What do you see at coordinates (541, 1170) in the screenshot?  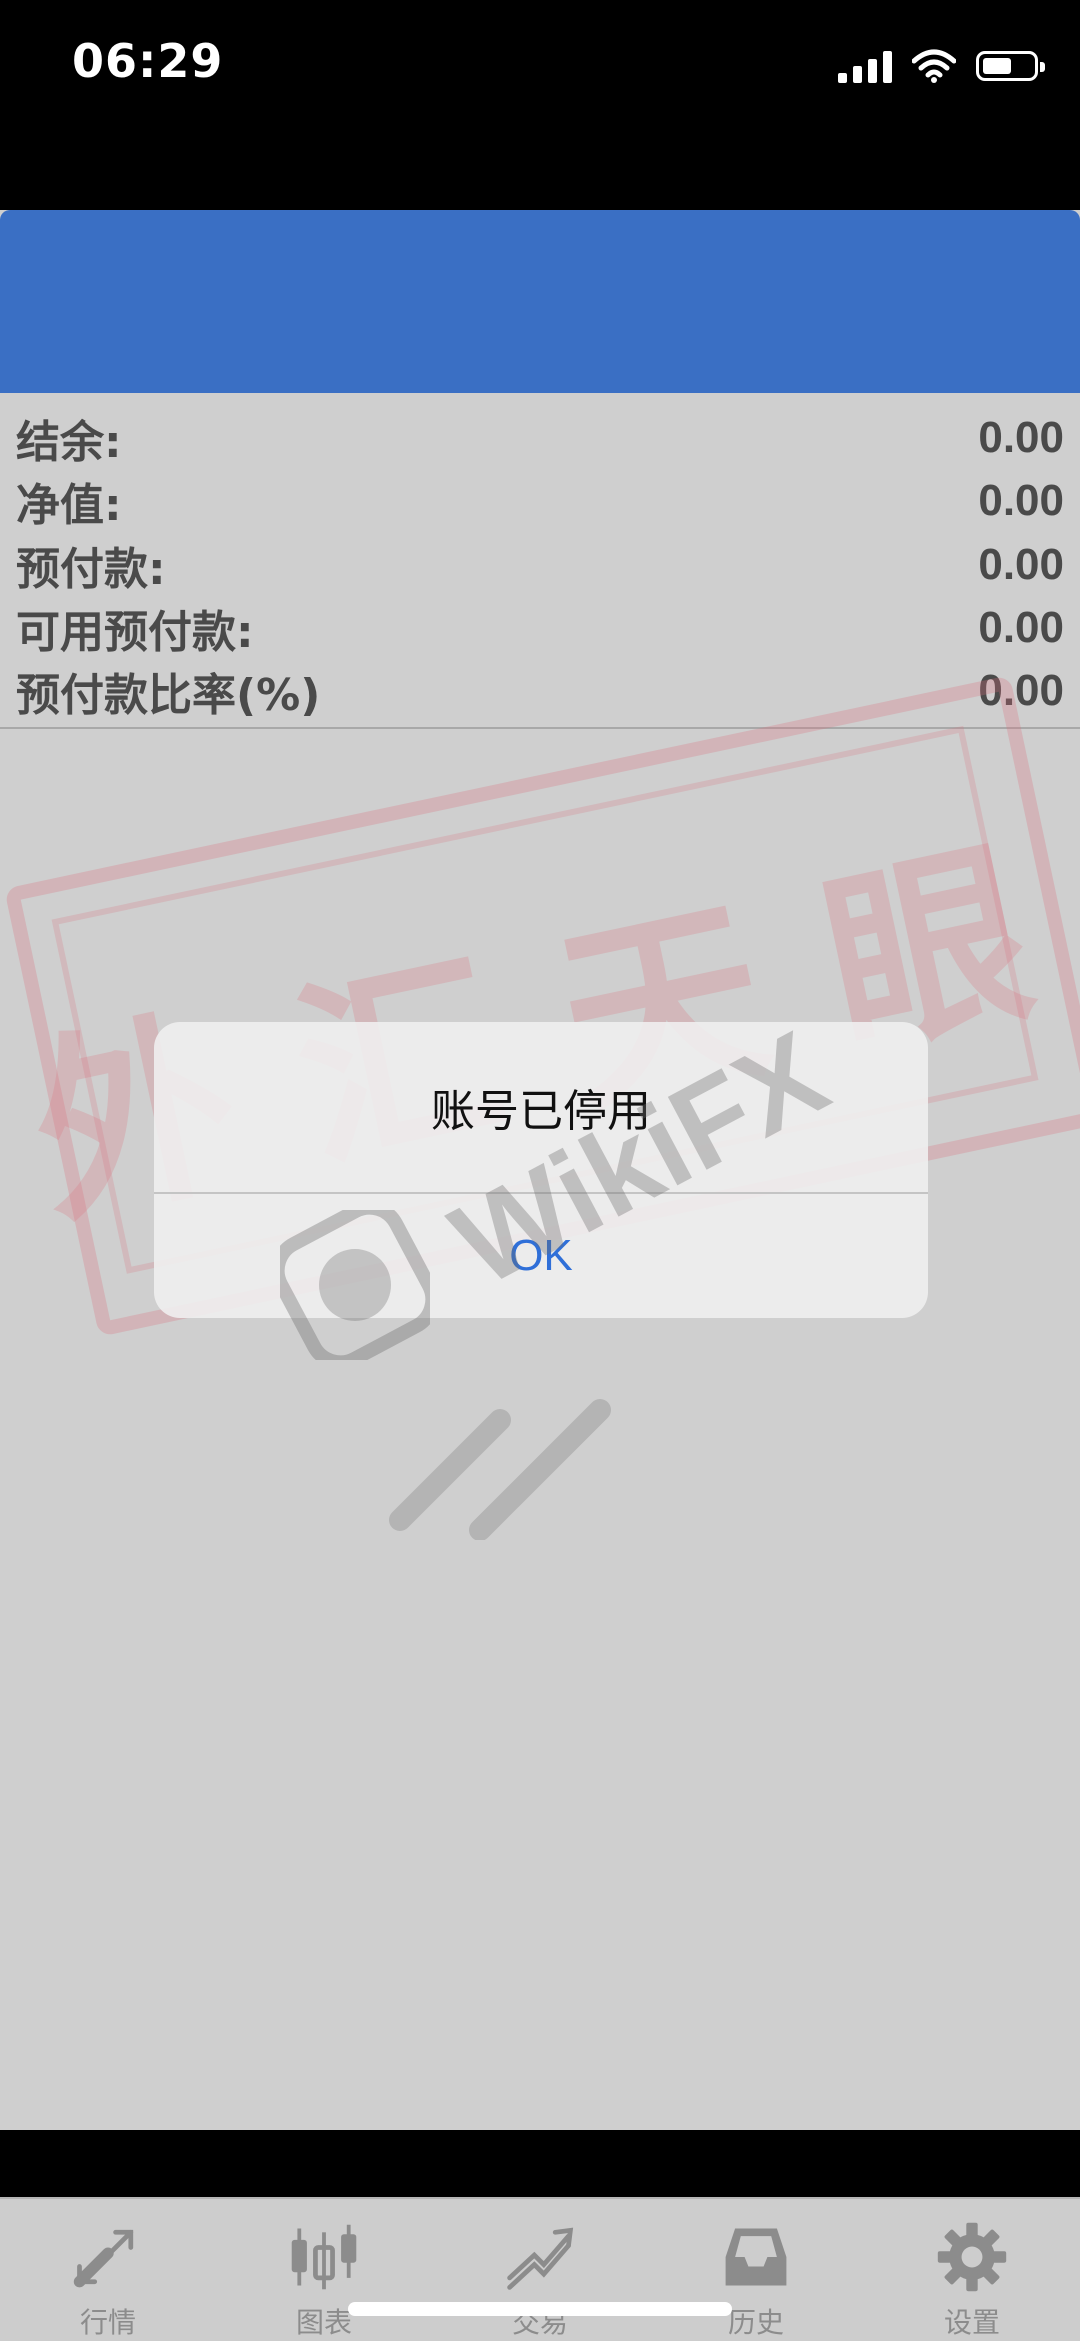 I see `account-disabled-dialog: 账号已停用 OK` at bounding box center [541, 1170].